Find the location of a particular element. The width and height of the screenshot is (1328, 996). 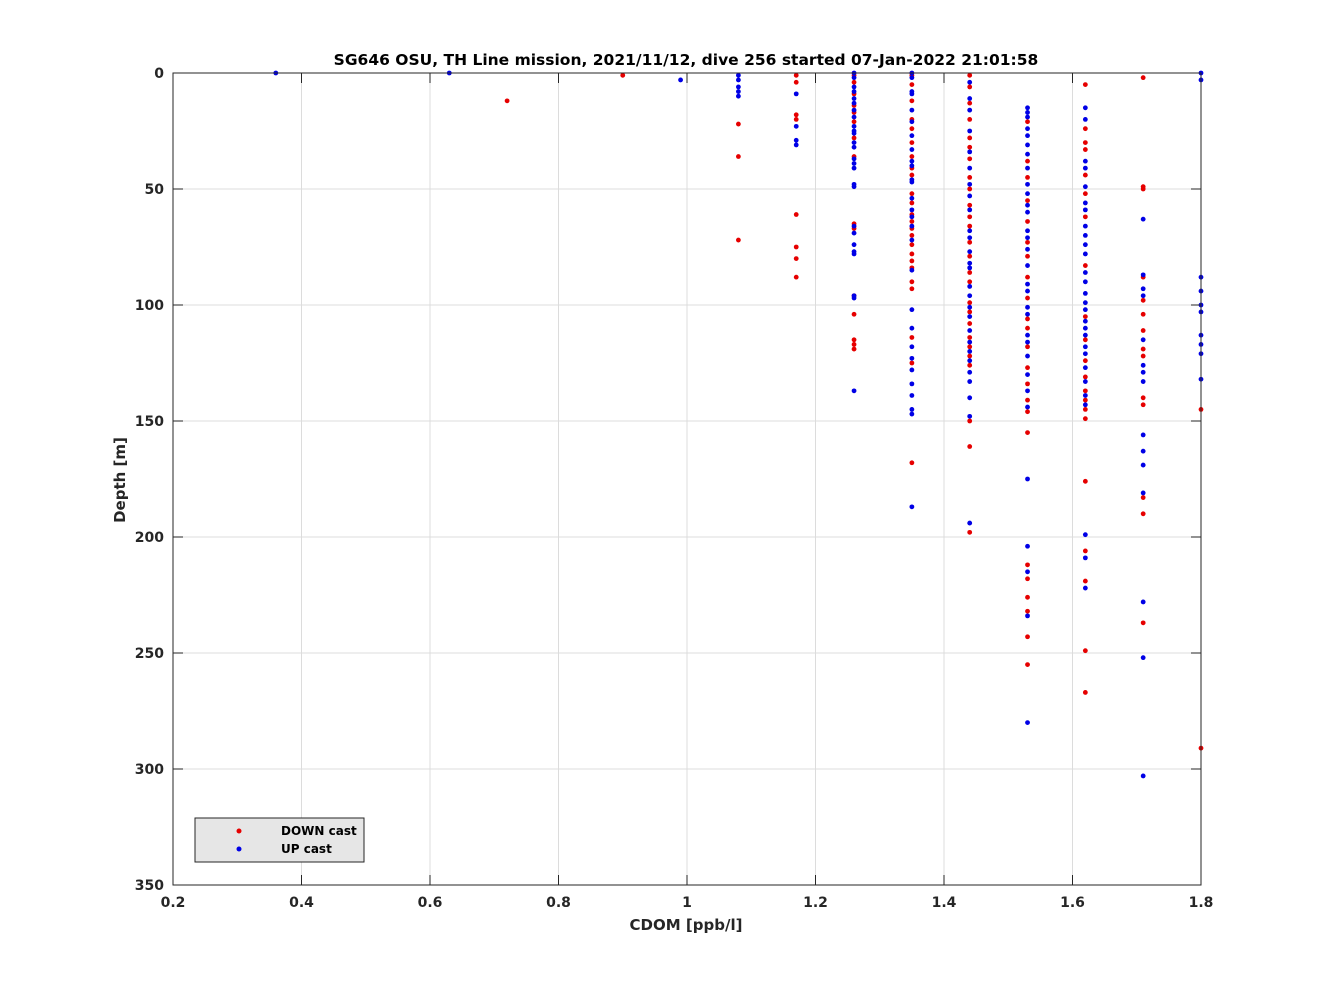

legend: DOWN cast UP cast is located at coordinates (279, 840).